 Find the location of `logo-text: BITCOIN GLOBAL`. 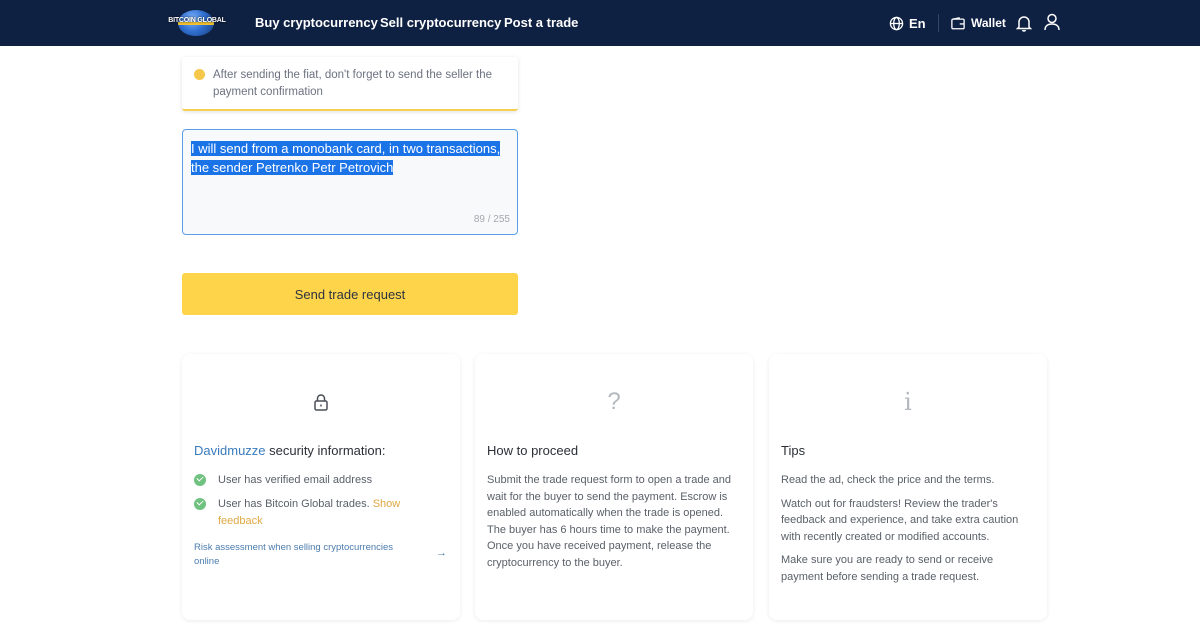

logo-text: BITCOIN GLOBAL is located at coordinates (197, 20).